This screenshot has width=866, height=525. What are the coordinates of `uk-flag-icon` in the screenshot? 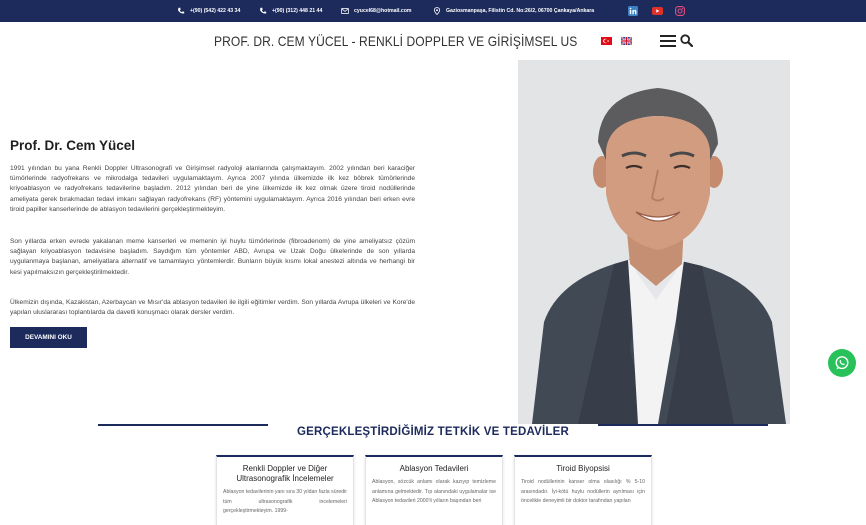 It's located at (626, 41).